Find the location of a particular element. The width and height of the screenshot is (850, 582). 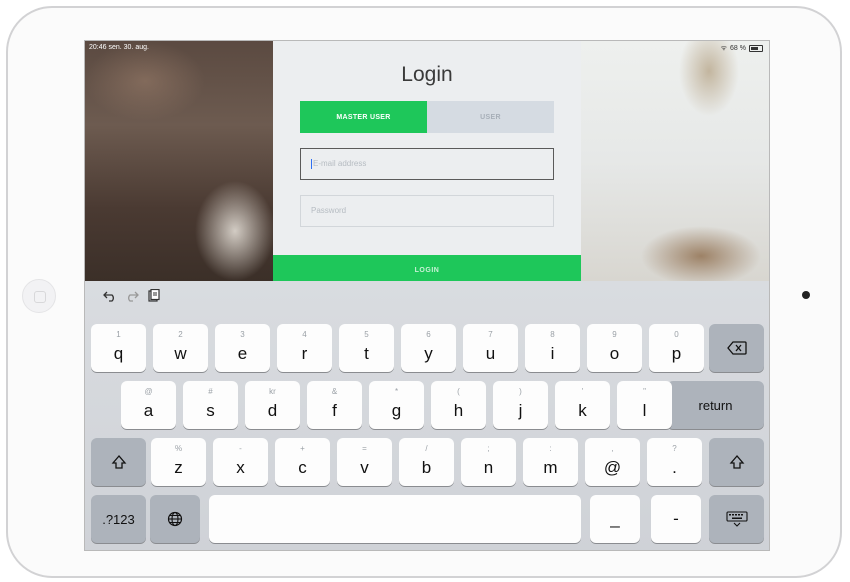

key-label: j is located at coordinates (520, 410).